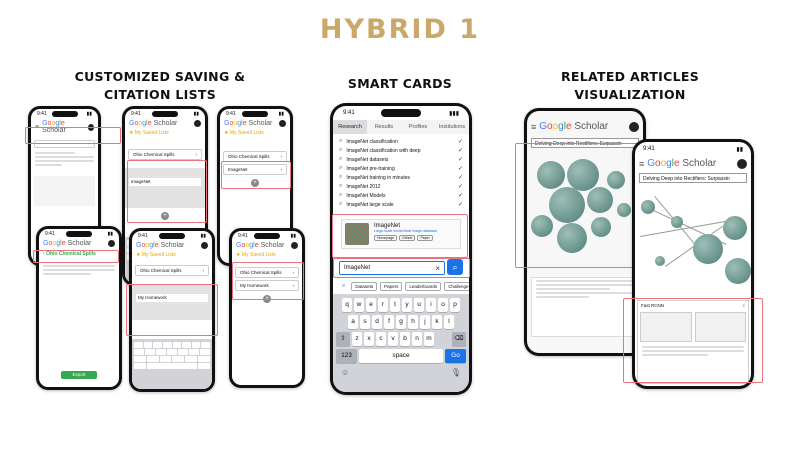 This screenshot has height=450, width=800. What do you see at coordinates (383, 305) in the screenshot?
I see `key-r: r` at bounding box center [383, 305].